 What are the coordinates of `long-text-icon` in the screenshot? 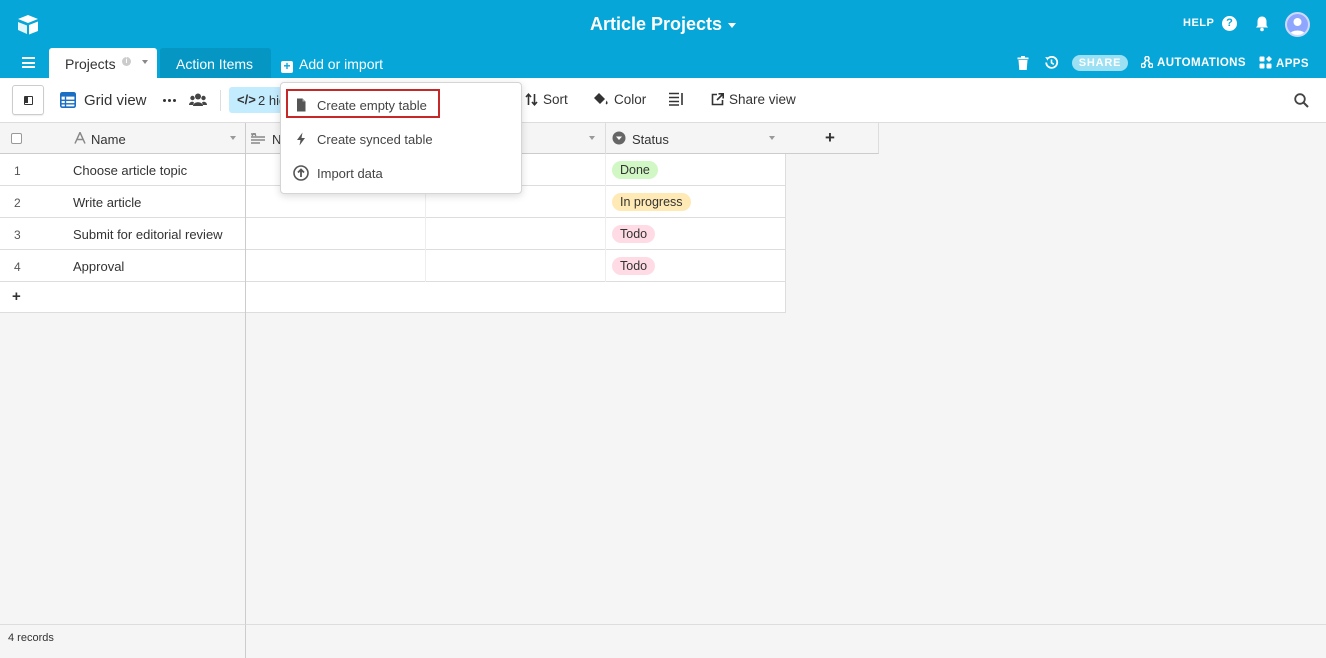 It's located at (258, 138).